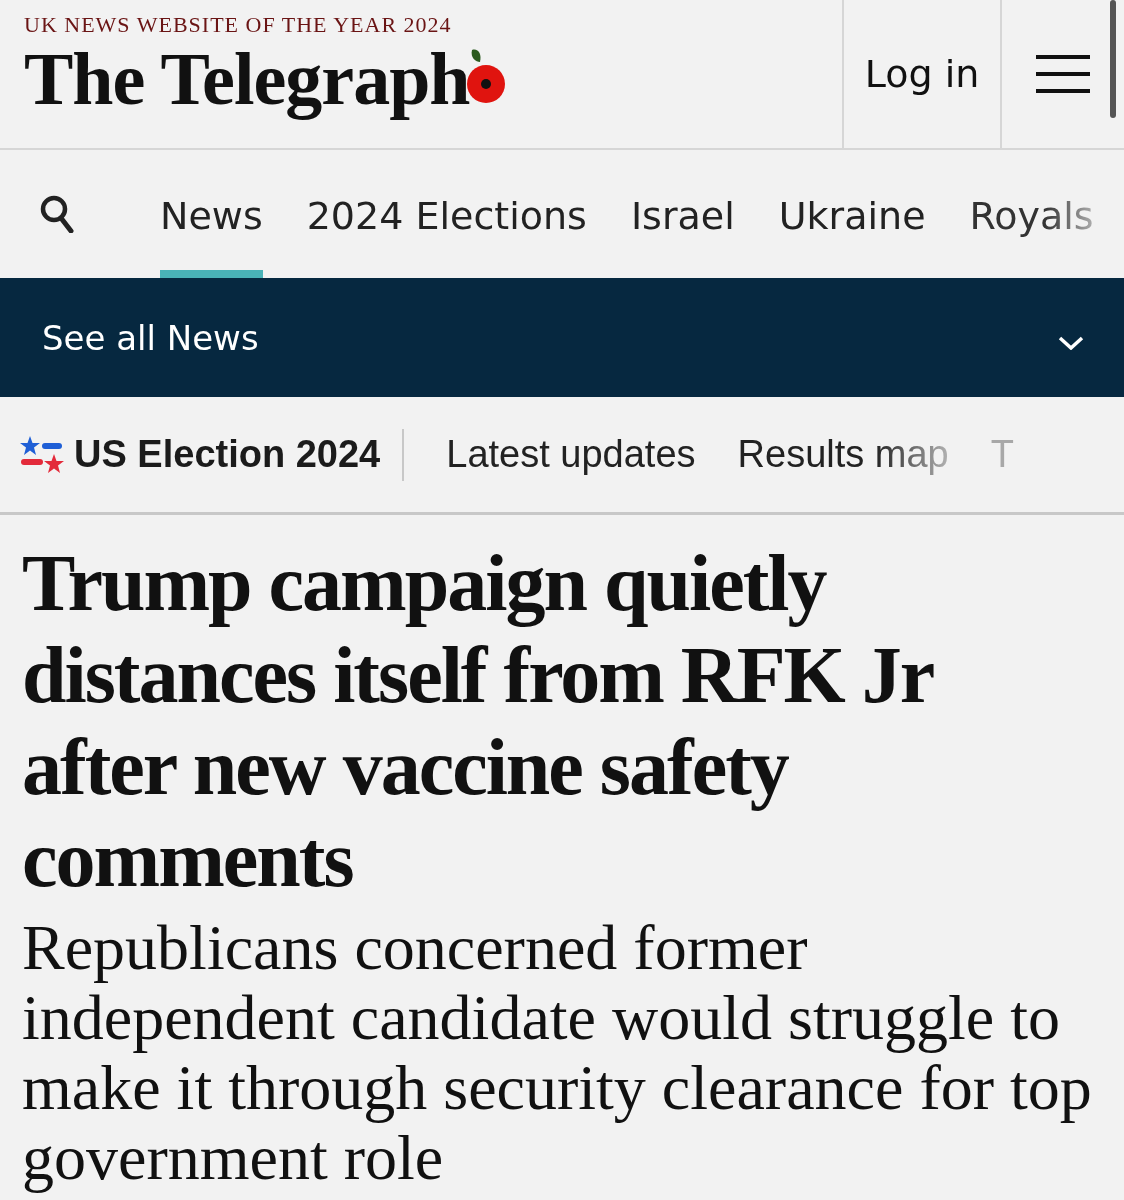 The height and width of the screenshot is (1200, 1124). What do you see at coordinates (922, 74) in the screenshot?
I see `login-button: Log in` at bounding box center [922, 74].